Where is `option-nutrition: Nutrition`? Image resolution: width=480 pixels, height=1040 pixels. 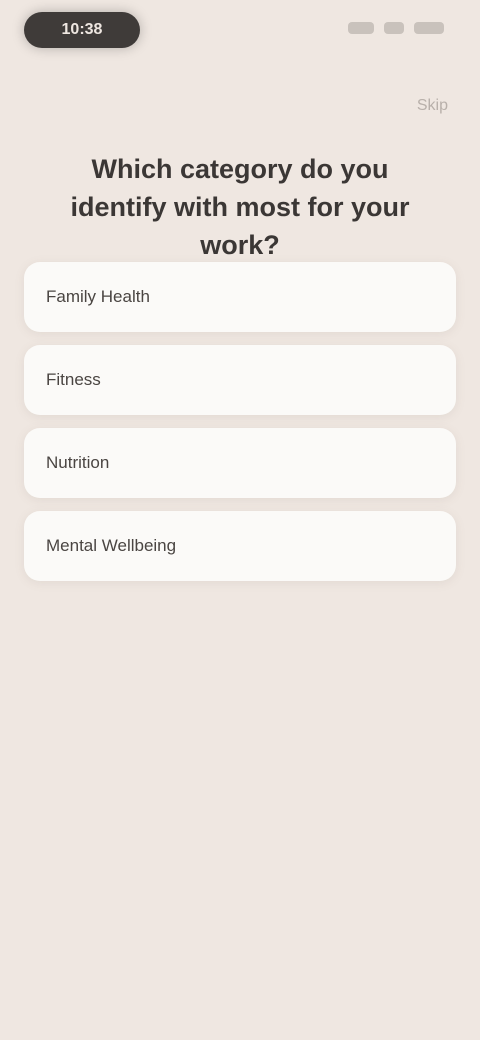 option-nutrition: Nutrition is located at coordinates (240, 463).